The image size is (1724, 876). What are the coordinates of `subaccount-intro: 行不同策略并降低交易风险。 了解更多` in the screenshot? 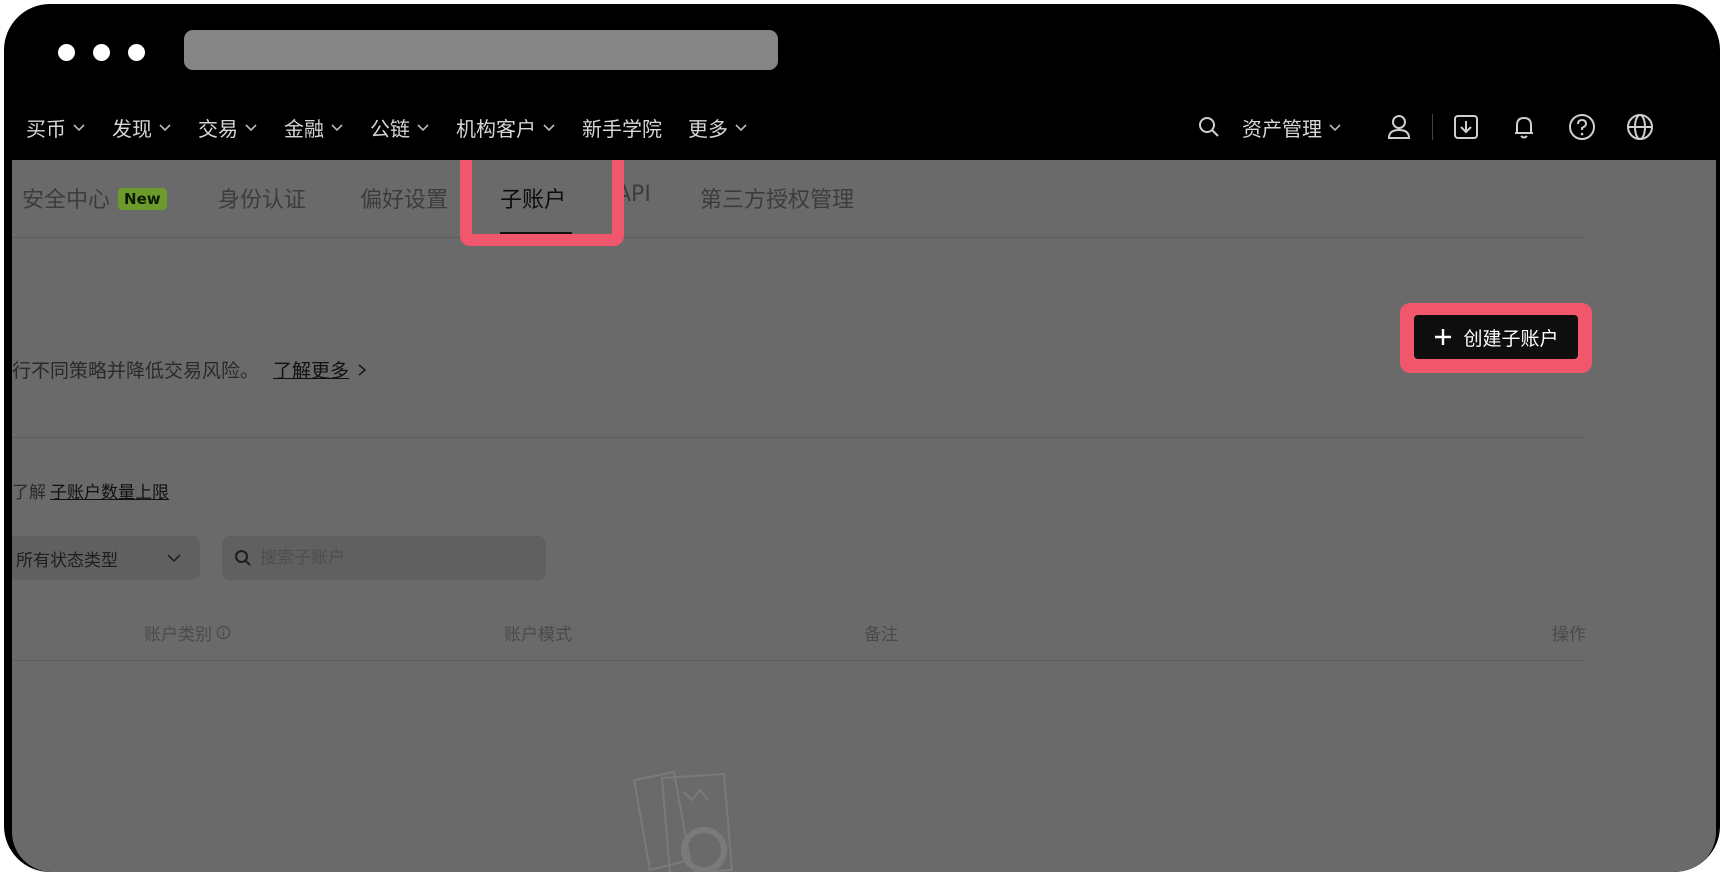 It's located at (190, 369).